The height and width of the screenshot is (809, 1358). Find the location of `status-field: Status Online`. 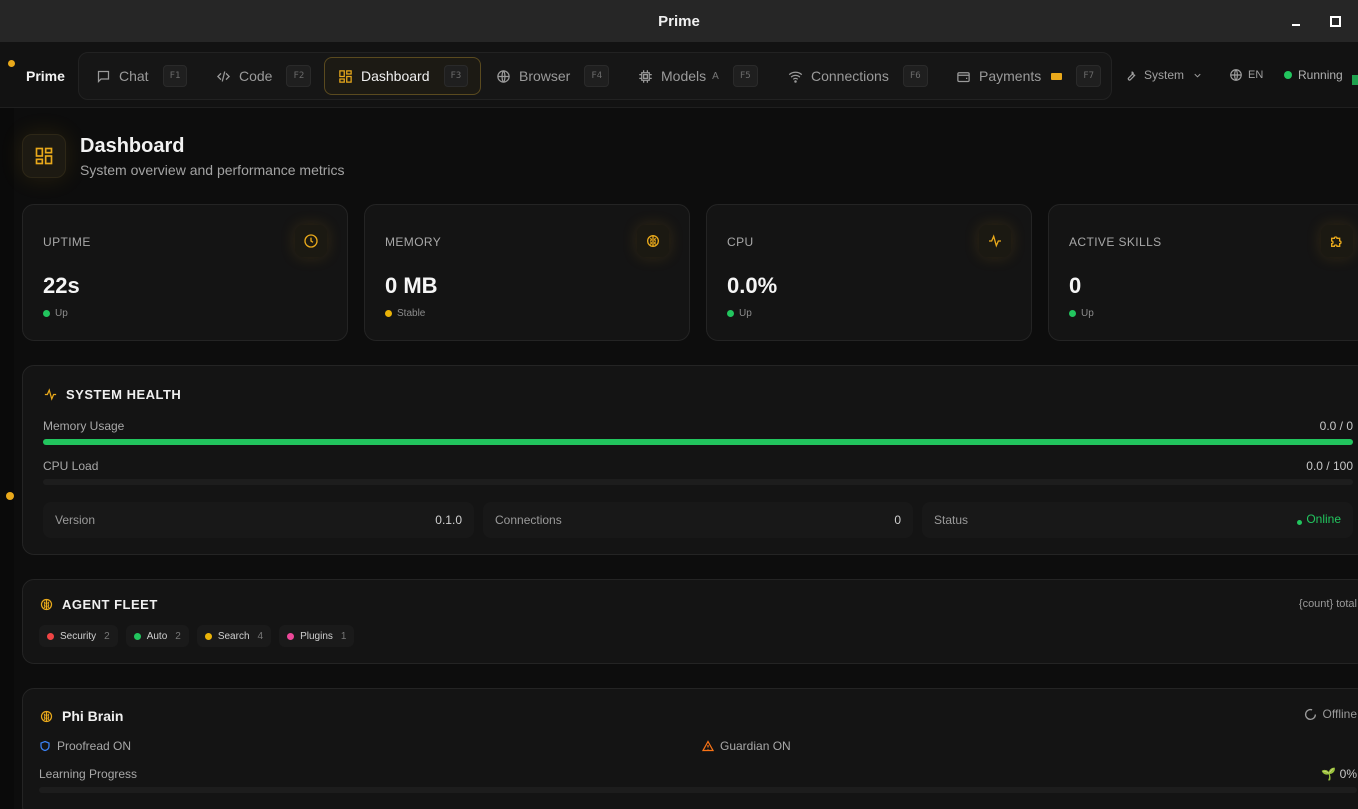

status-field: Status Online is located at coordinates (1137, 520).